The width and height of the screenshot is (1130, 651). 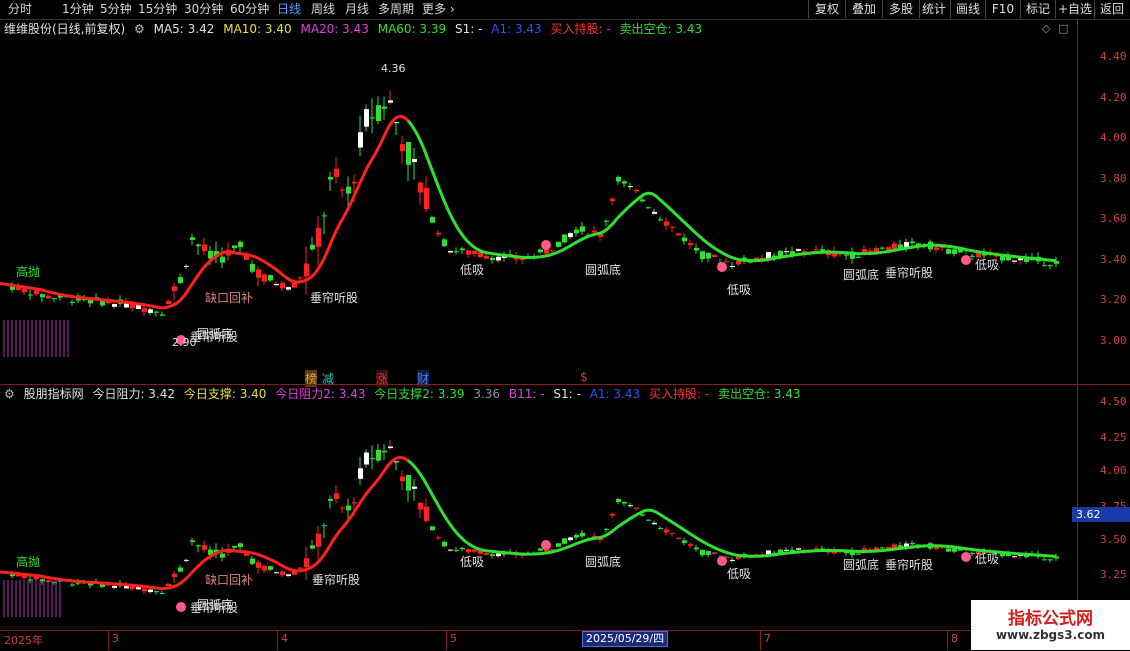 I want to click on period-tab-5min: 5分钟, so click(x=116, y=9).